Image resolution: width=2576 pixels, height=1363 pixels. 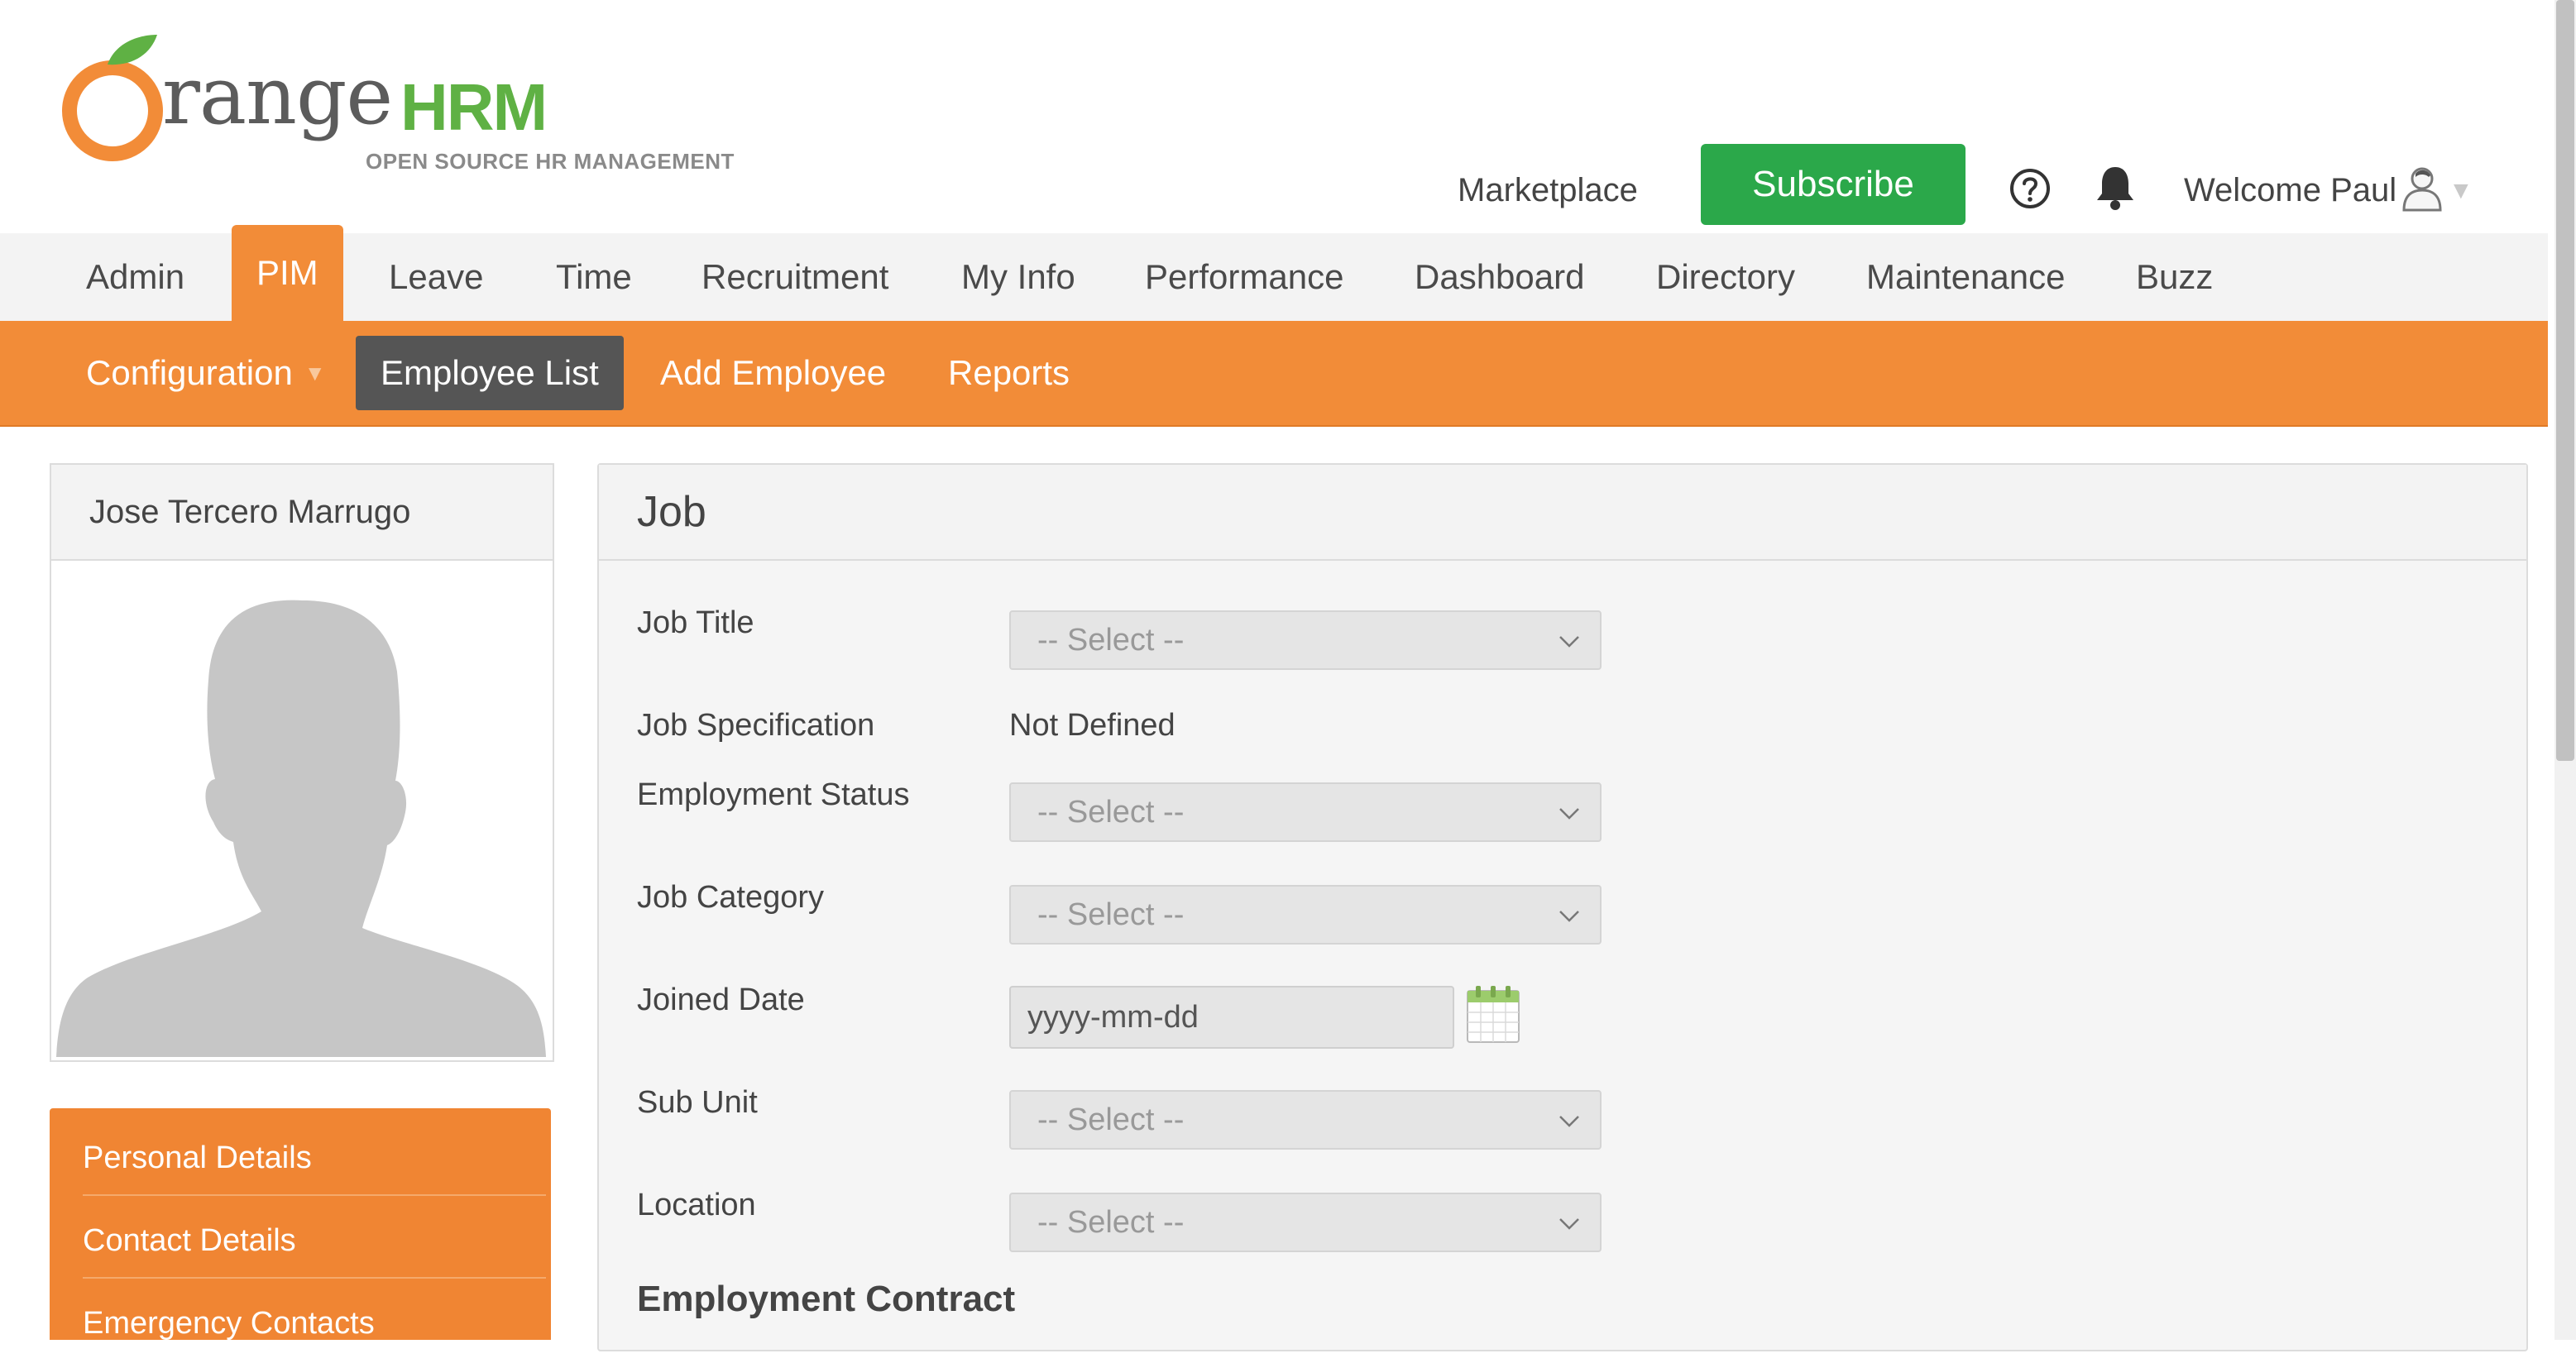 What do you see at coordinates (1548, 190) in the screenshot?
I see `marketplace-link: Marketplace` at bounding box center [1548, 190].